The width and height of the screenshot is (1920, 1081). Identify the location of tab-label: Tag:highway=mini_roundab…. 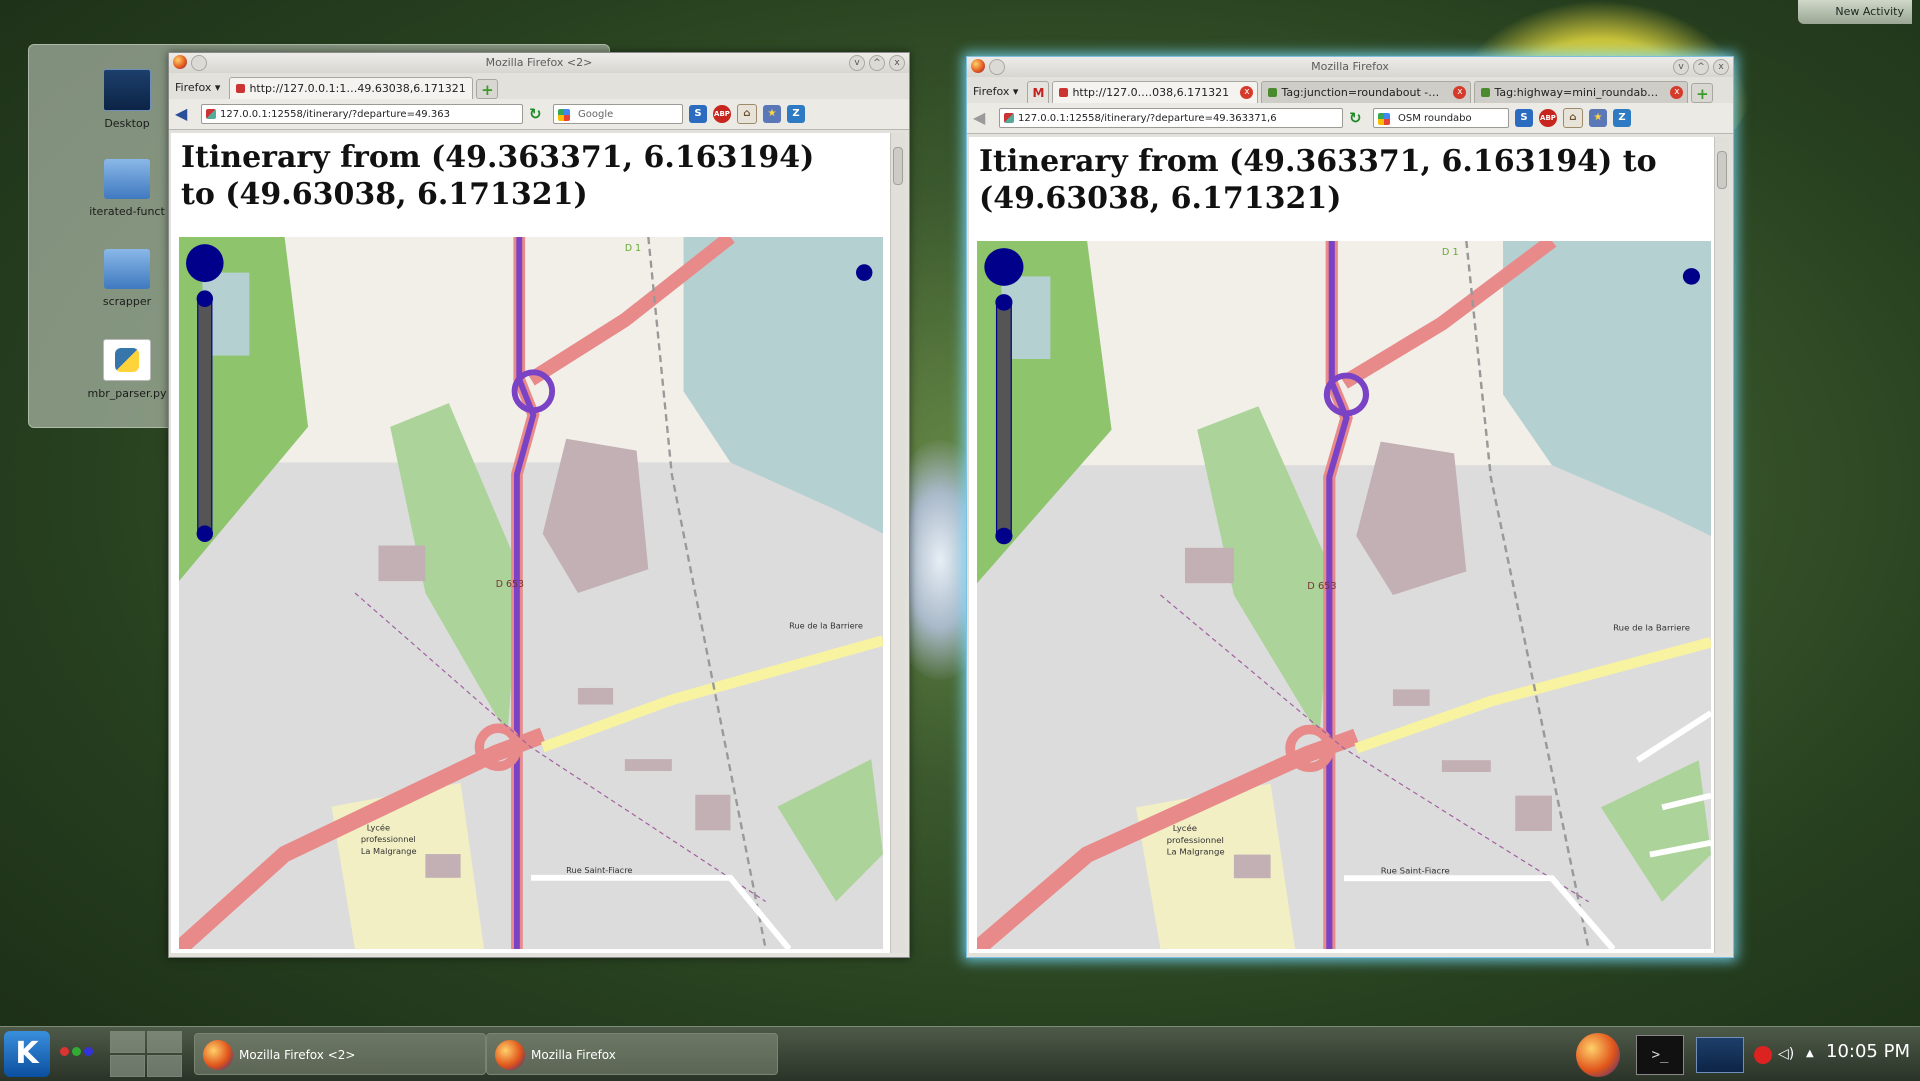
(1576, 92).